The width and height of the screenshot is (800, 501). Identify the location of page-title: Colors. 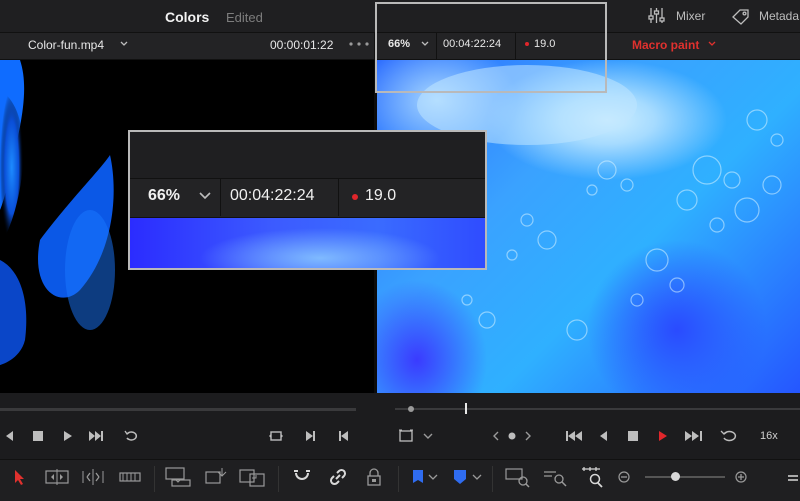
(187, 17).